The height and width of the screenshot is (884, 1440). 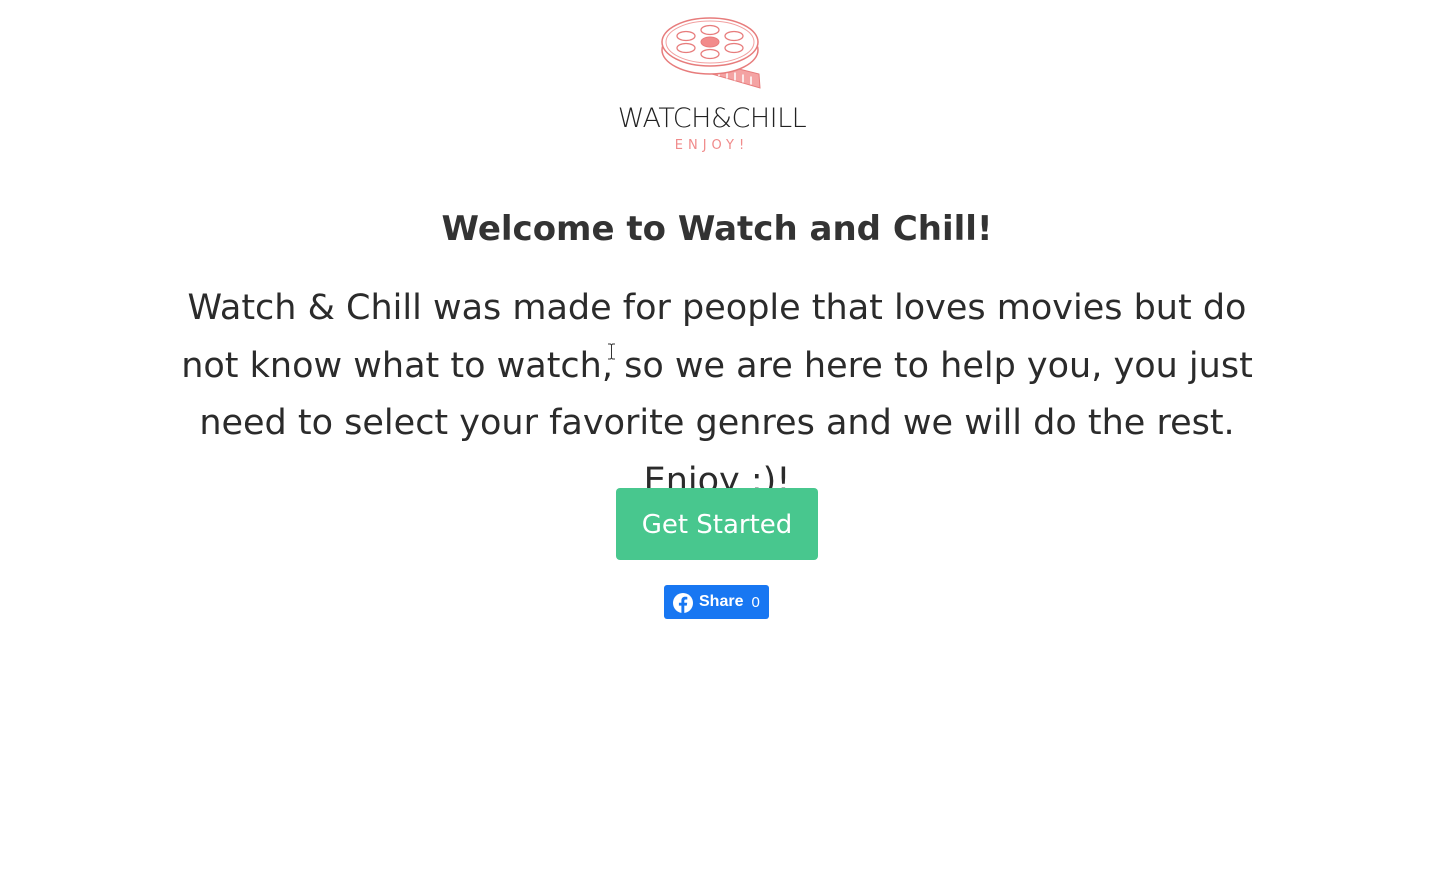 What do you see at coordinates (755, 602) in the screenshot?
I see `share-count: 0` at bounding box center [755, 602].